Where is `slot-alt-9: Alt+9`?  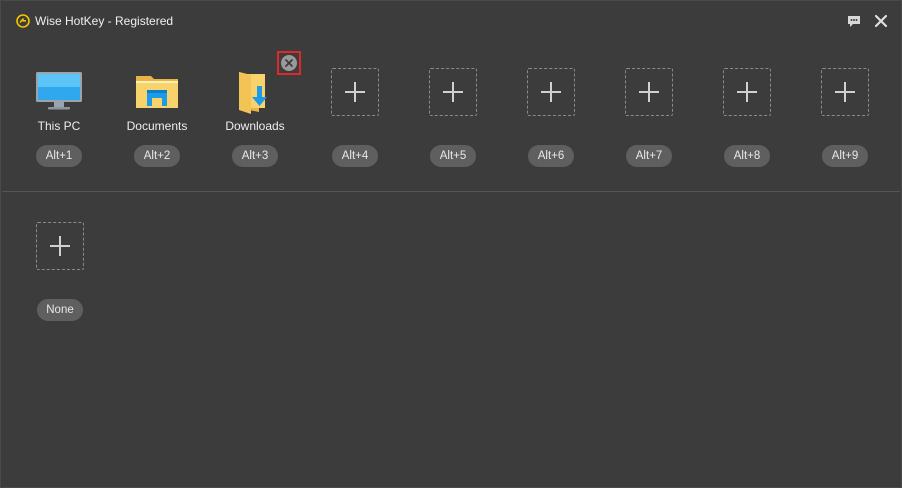
slot-alt-9: Alt+9 is located at coordinates (845, 123).